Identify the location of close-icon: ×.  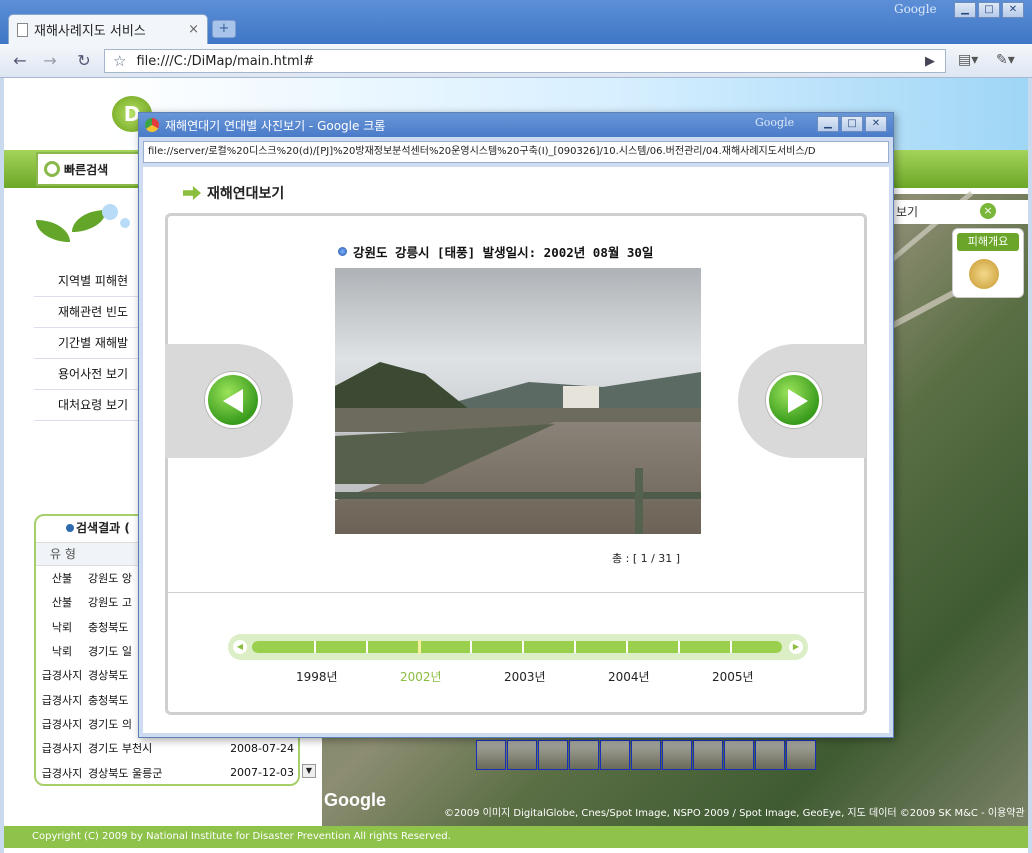
(988, 211).